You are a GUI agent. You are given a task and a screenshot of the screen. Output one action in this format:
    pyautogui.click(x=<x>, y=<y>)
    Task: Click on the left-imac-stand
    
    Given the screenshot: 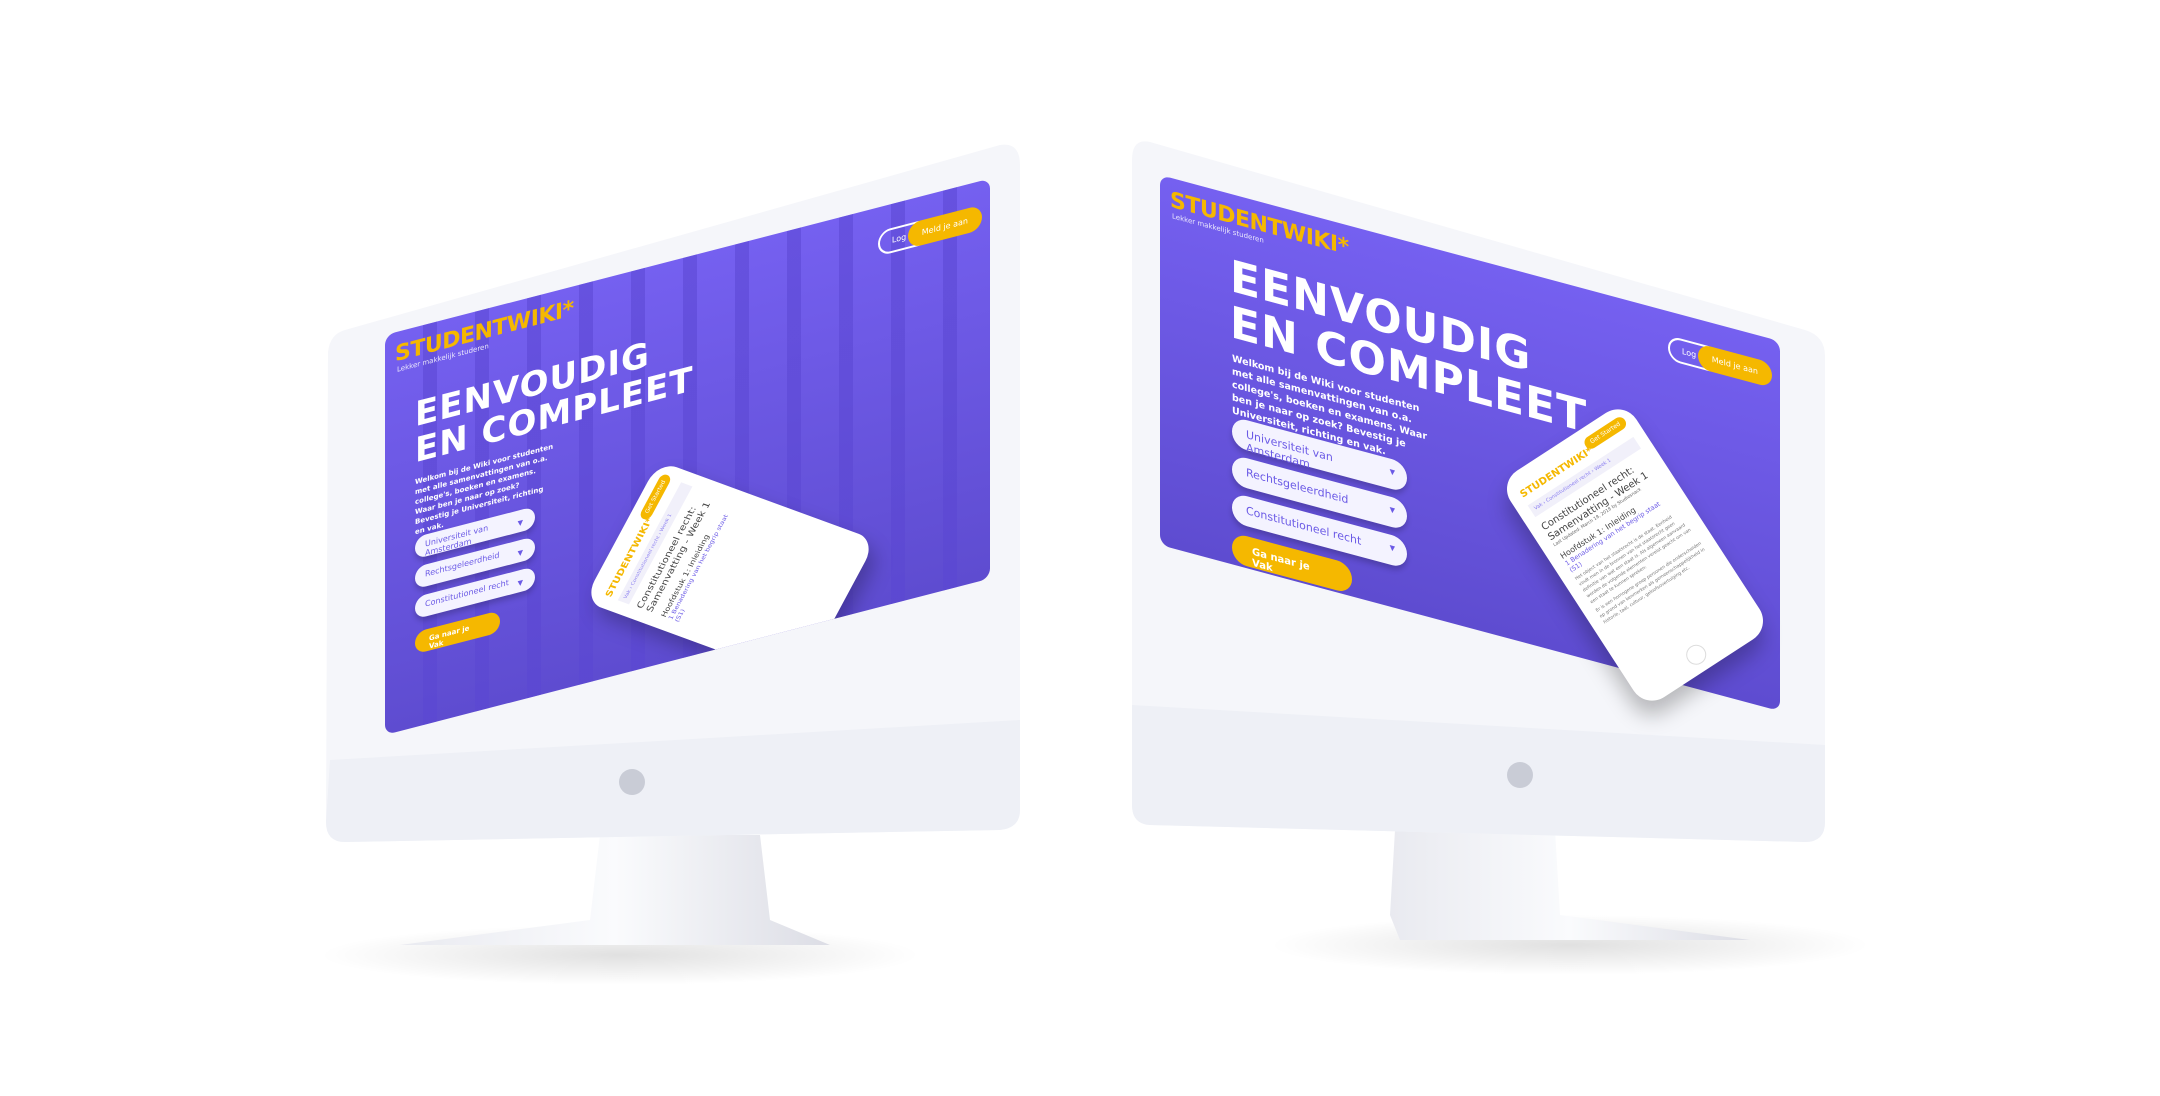 What is the action you would take?
    pyautogui.click(x=615, y=890)
    